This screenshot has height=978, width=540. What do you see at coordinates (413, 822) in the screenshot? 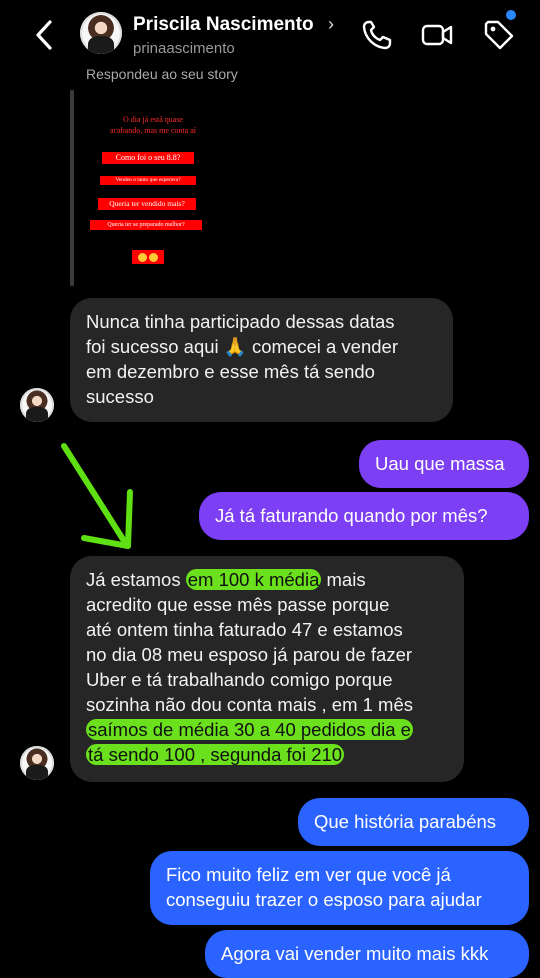
I see `outgoing-message: Que história parabéns` at bounding box center [413, 822].